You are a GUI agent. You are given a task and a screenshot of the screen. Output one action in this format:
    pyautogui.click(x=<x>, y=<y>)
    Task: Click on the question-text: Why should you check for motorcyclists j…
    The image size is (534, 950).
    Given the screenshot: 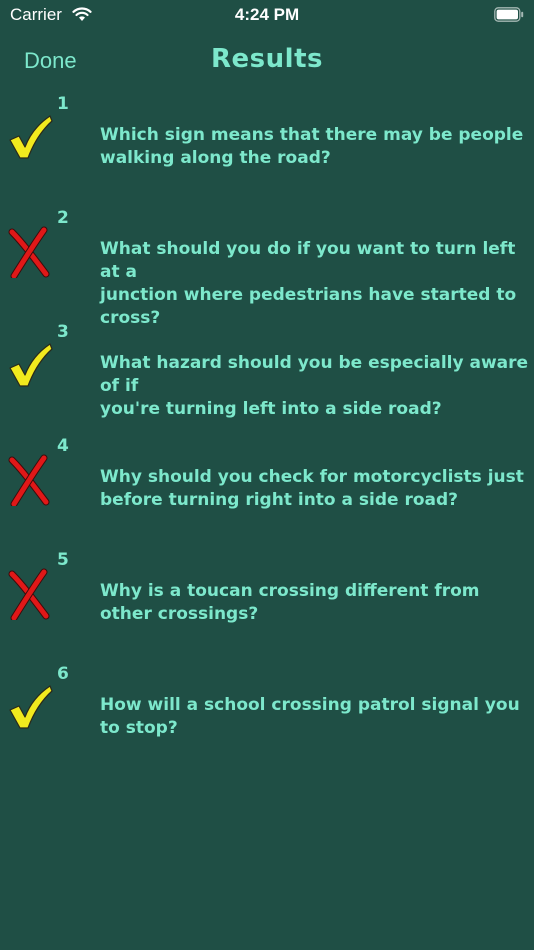 What is the action you would take?
    pyautogui.click(x=312, y=488)
    